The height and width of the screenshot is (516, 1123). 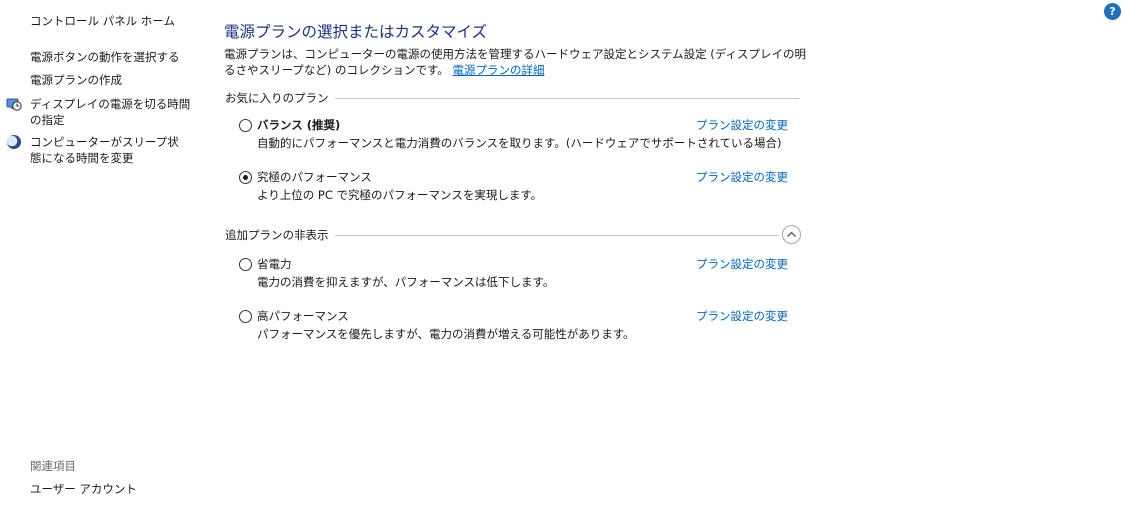 What do you see at coordinates (1112, 11) in the screenshot?
I see `help-icon: ?` at bounding box center [1112, 11].